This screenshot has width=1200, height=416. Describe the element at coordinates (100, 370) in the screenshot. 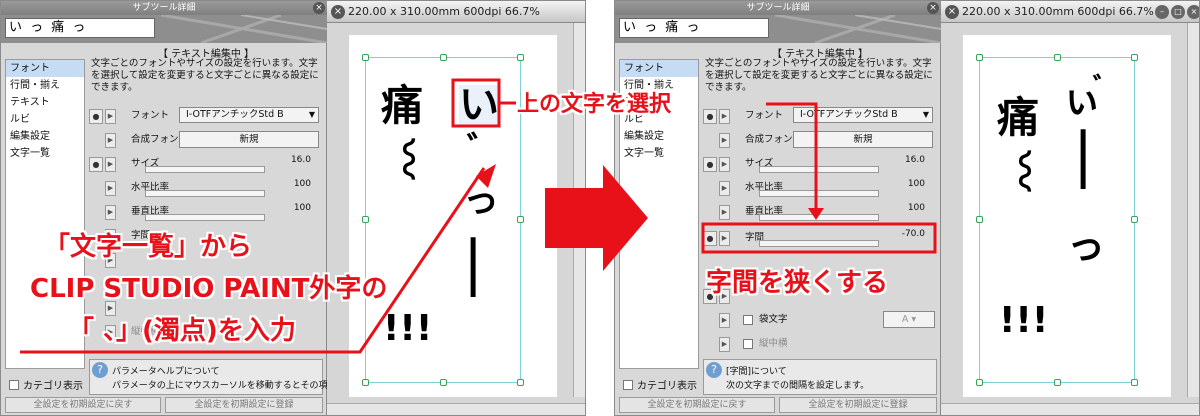

I see `help-icon: ?` at that location.